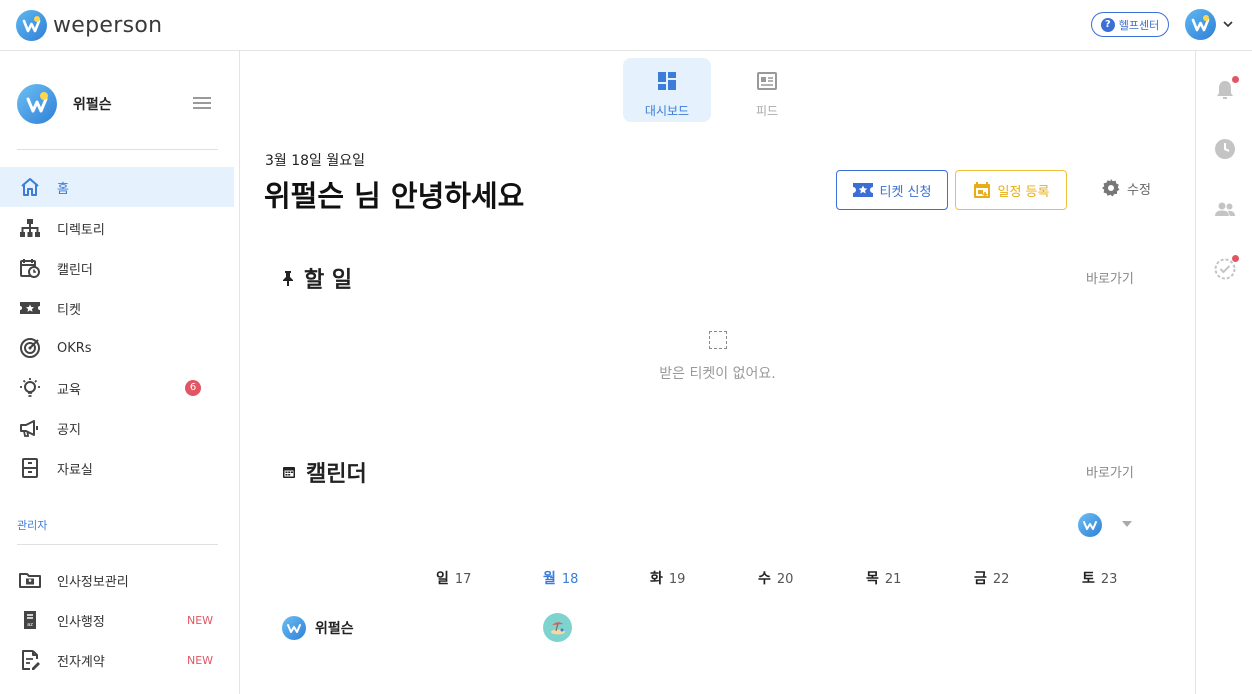 This screenshot has height=694, width=1252. What do you see at coordinates (1228, 24) in the screenshot?
I see `chevron-down-icon` at bounding box center [1228, 24].